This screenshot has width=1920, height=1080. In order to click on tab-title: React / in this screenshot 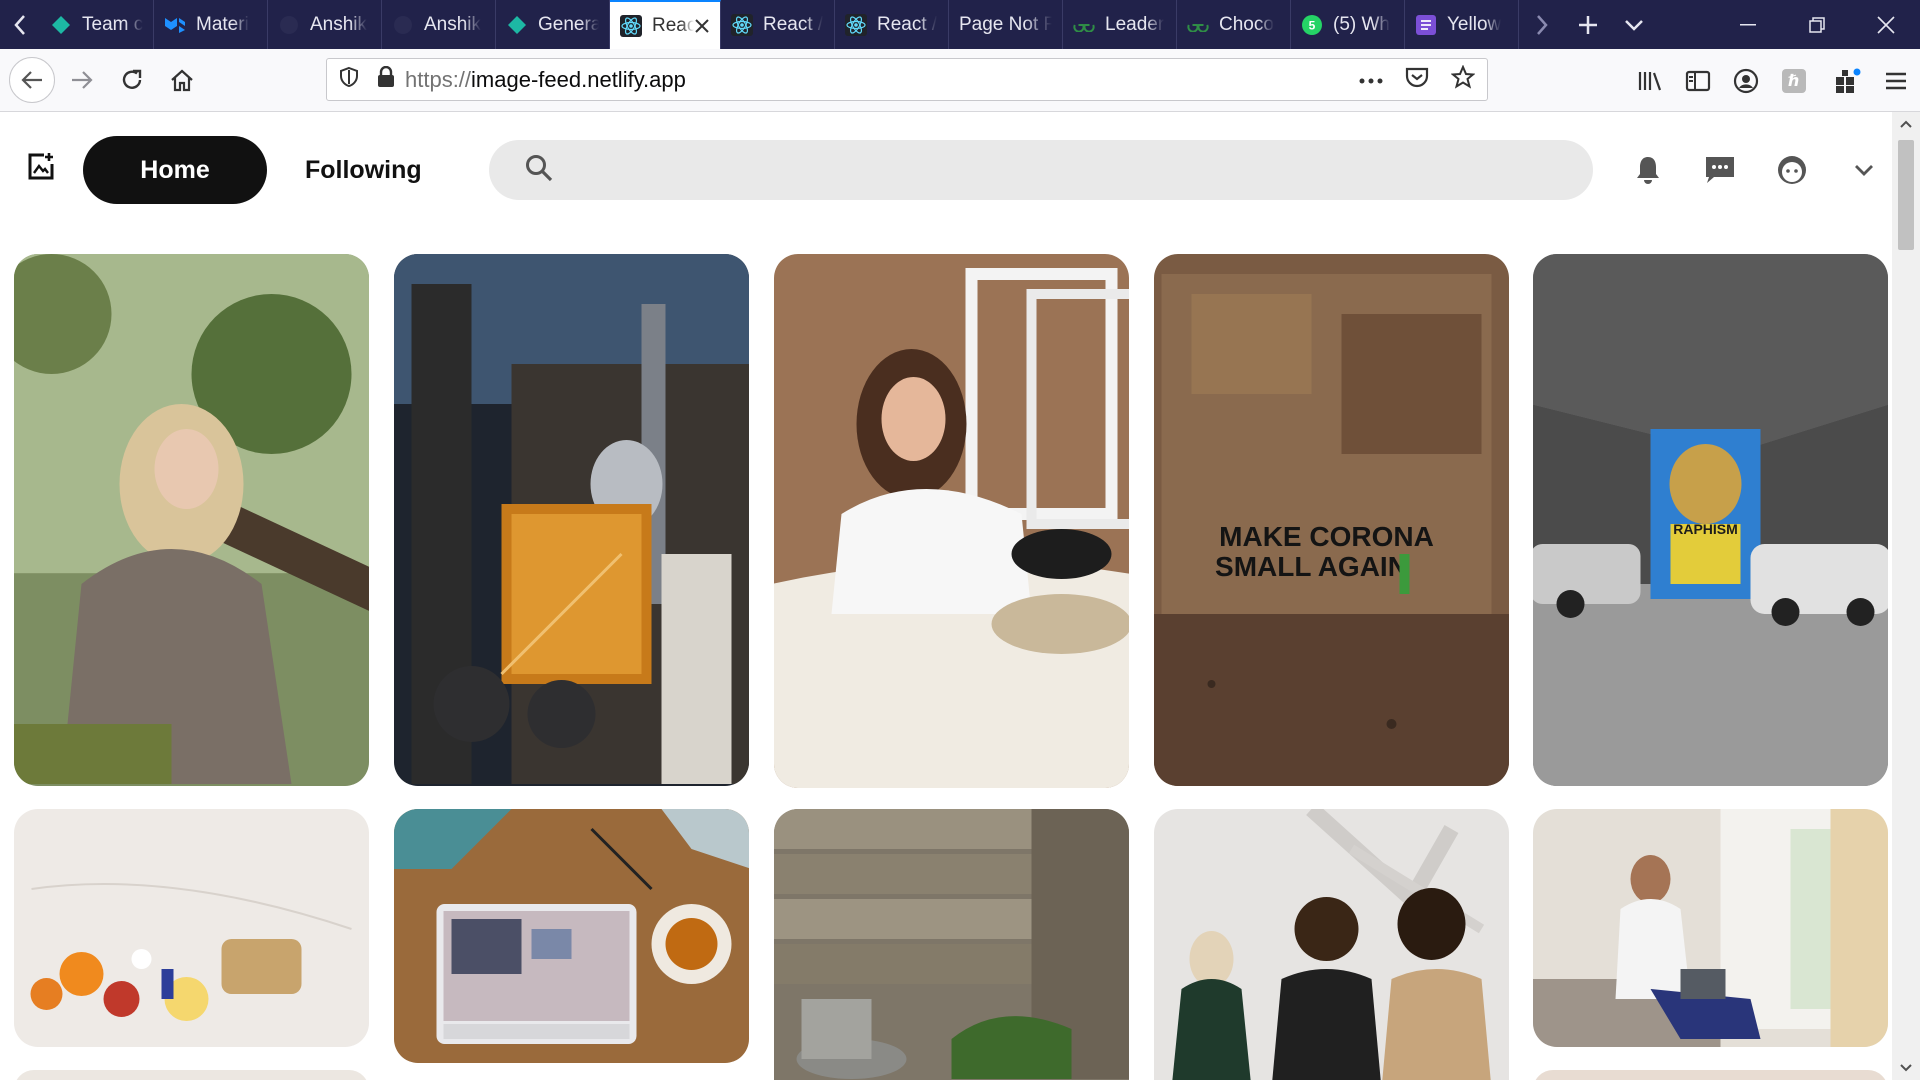, I will do `click(793, 24)`.